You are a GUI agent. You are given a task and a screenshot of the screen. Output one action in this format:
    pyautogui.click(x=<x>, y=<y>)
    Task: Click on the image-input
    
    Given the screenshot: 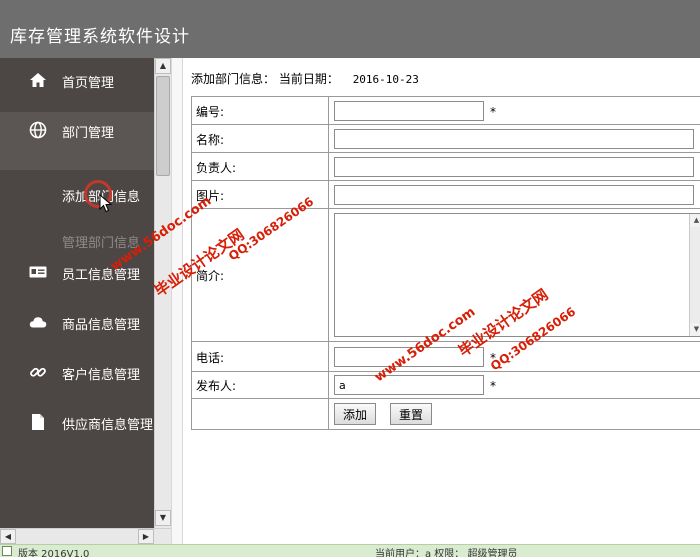 What is the action you would take?
    pyautogui.click(x=514, y=195)
    